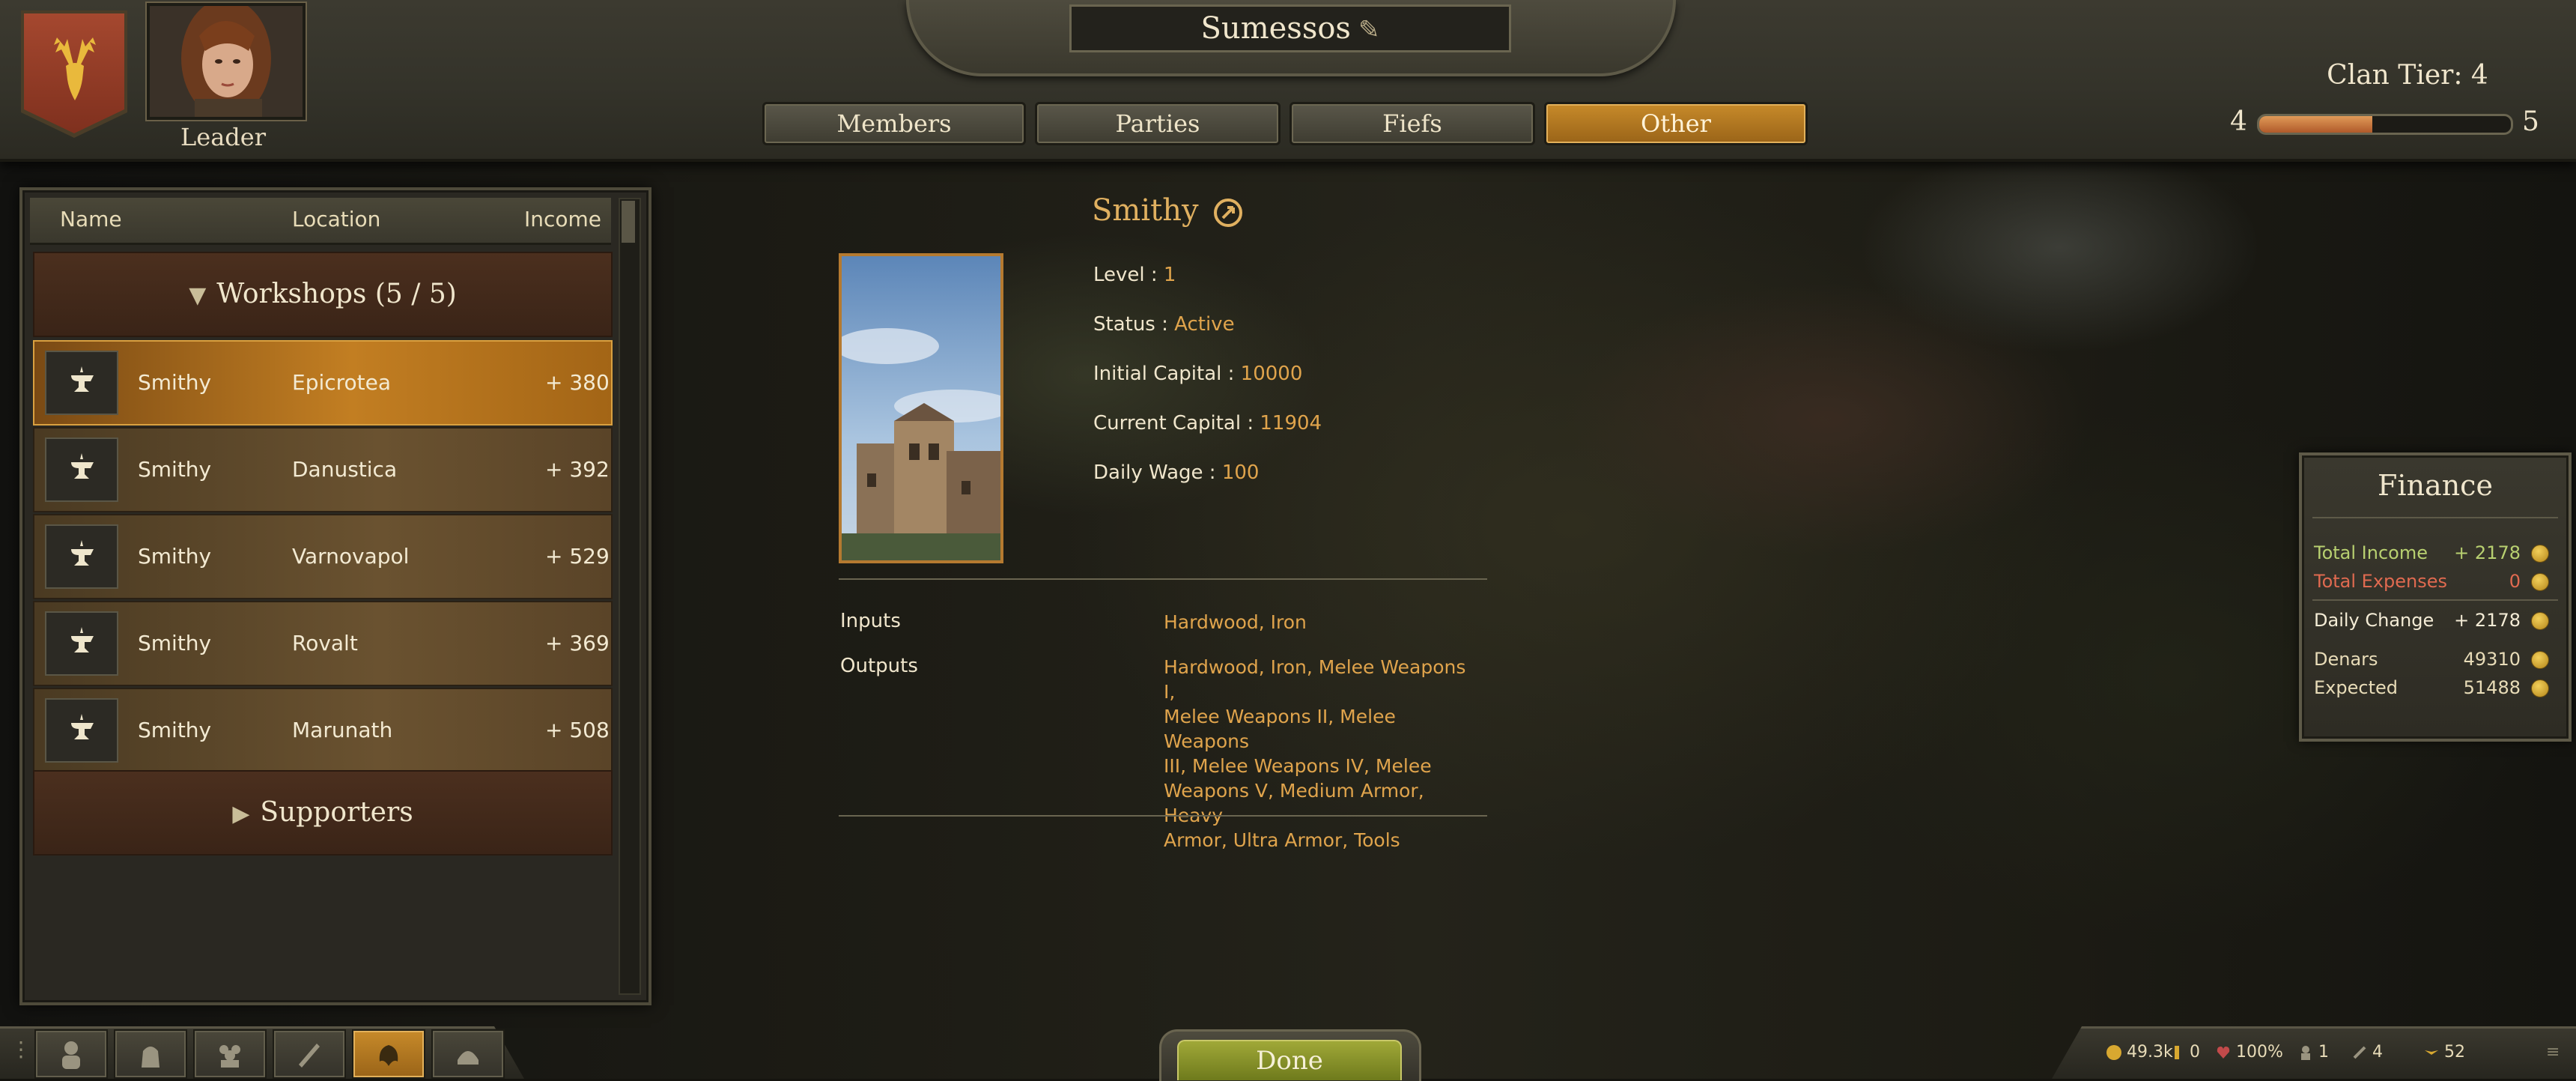  I want to click on column-income-header: Income, so click(562, 219).